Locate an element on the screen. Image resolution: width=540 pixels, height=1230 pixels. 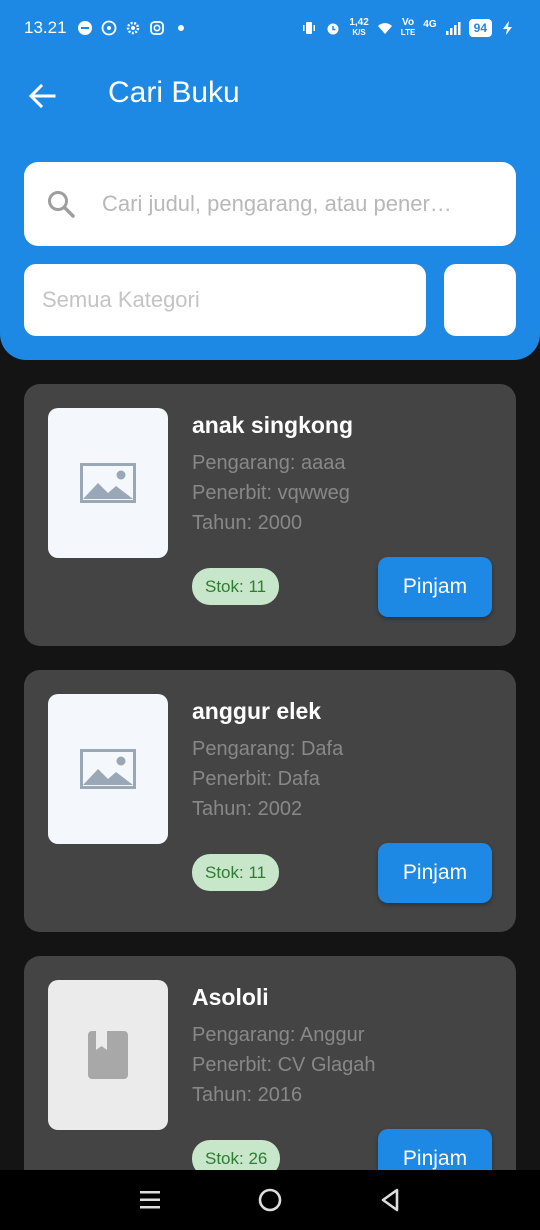
back-arrow-icon is located at coordinates (42, 96).